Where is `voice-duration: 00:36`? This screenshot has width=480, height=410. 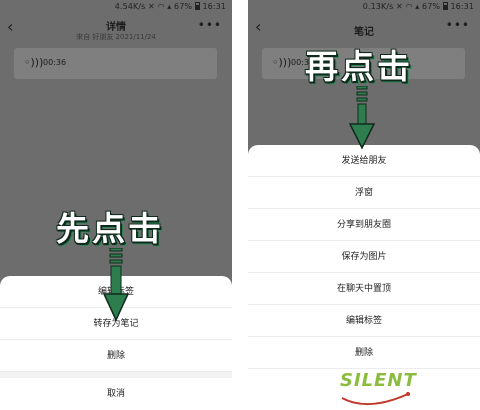
voice-duration: 00:36 is located at coordinates (55, 62).